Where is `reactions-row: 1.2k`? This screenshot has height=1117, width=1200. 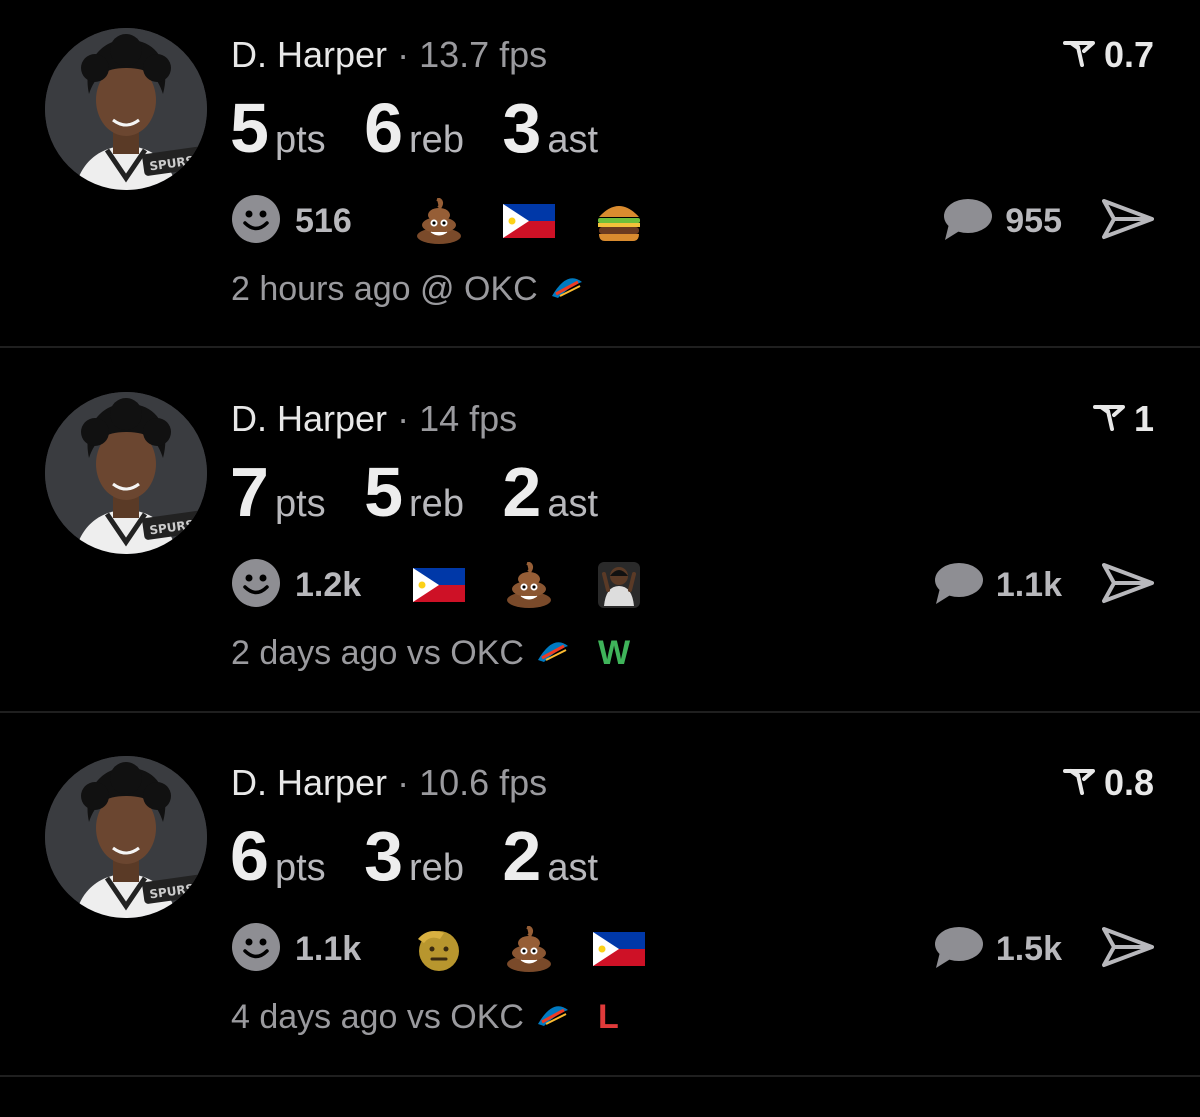
reactions-row: 1.2k is located at coordinates (438, 585).